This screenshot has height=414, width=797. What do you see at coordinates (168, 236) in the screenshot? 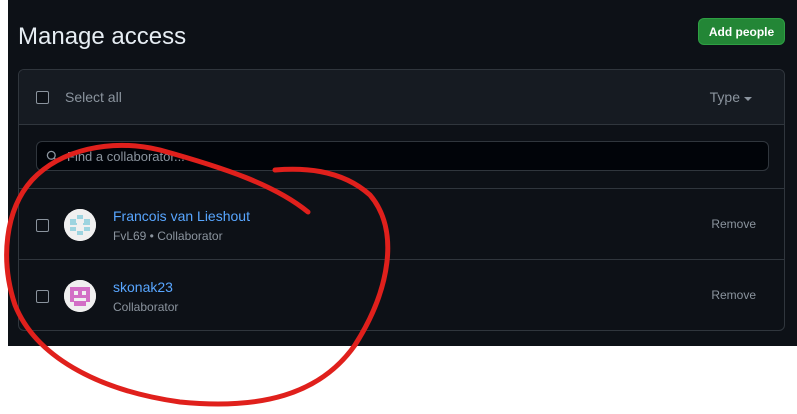
I see `member-meta: FvL69 • Collaborator` at bounding box center [168, 236].